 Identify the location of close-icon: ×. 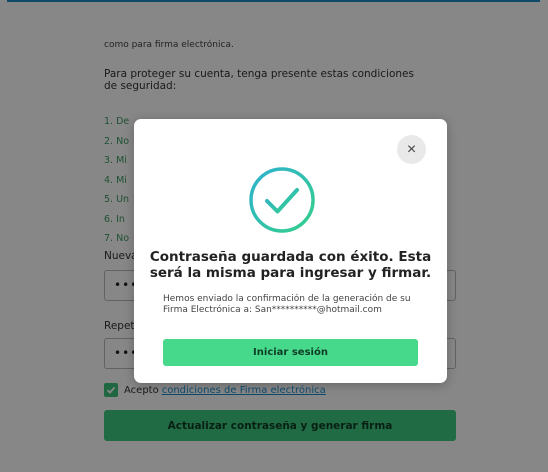
(411, 149).